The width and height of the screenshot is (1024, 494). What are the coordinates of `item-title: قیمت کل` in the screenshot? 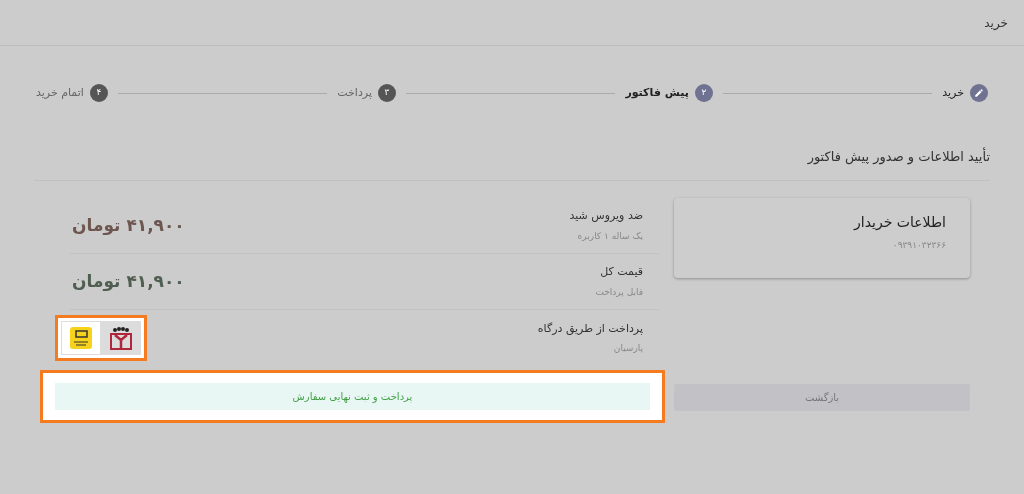 It's located at (621, 272).